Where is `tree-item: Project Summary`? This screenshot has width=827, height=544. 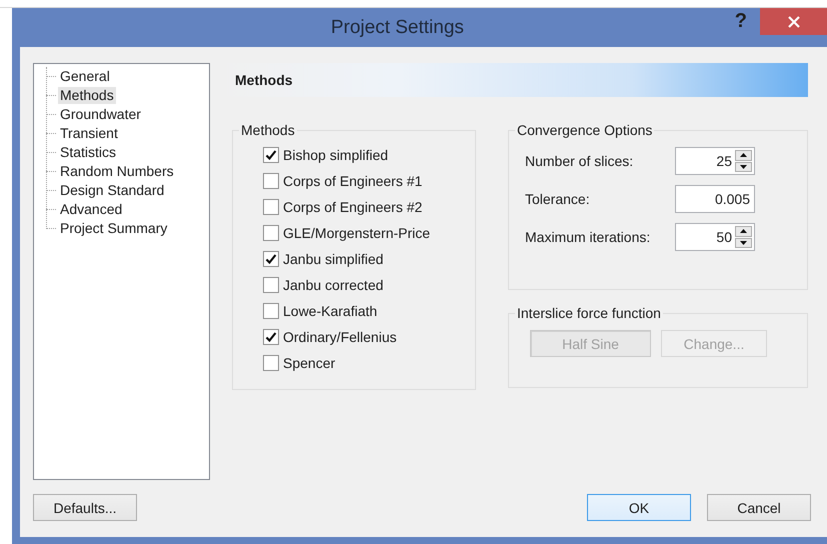
tree-item: Project Summary is located at coordinates (114, 228).